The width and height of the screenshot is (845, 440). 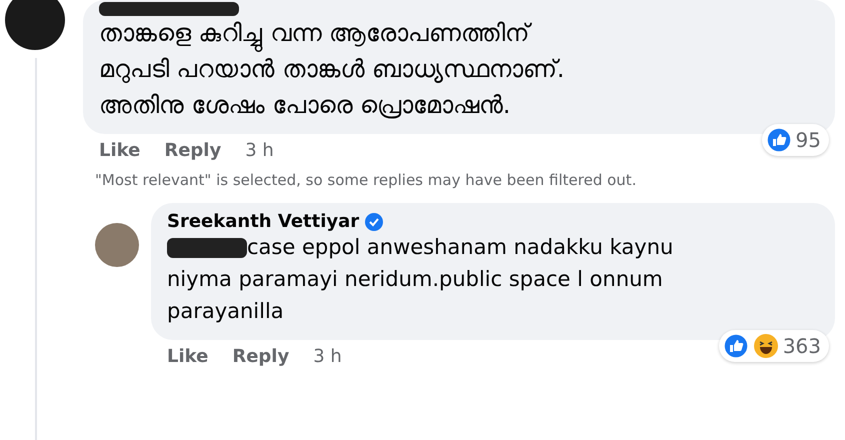 What do you see at coordinates (415, 280) in the screenshot?
I see `comment-text: niyma paramayi neridum.public space l onnum` at bounding box center [415, 280].